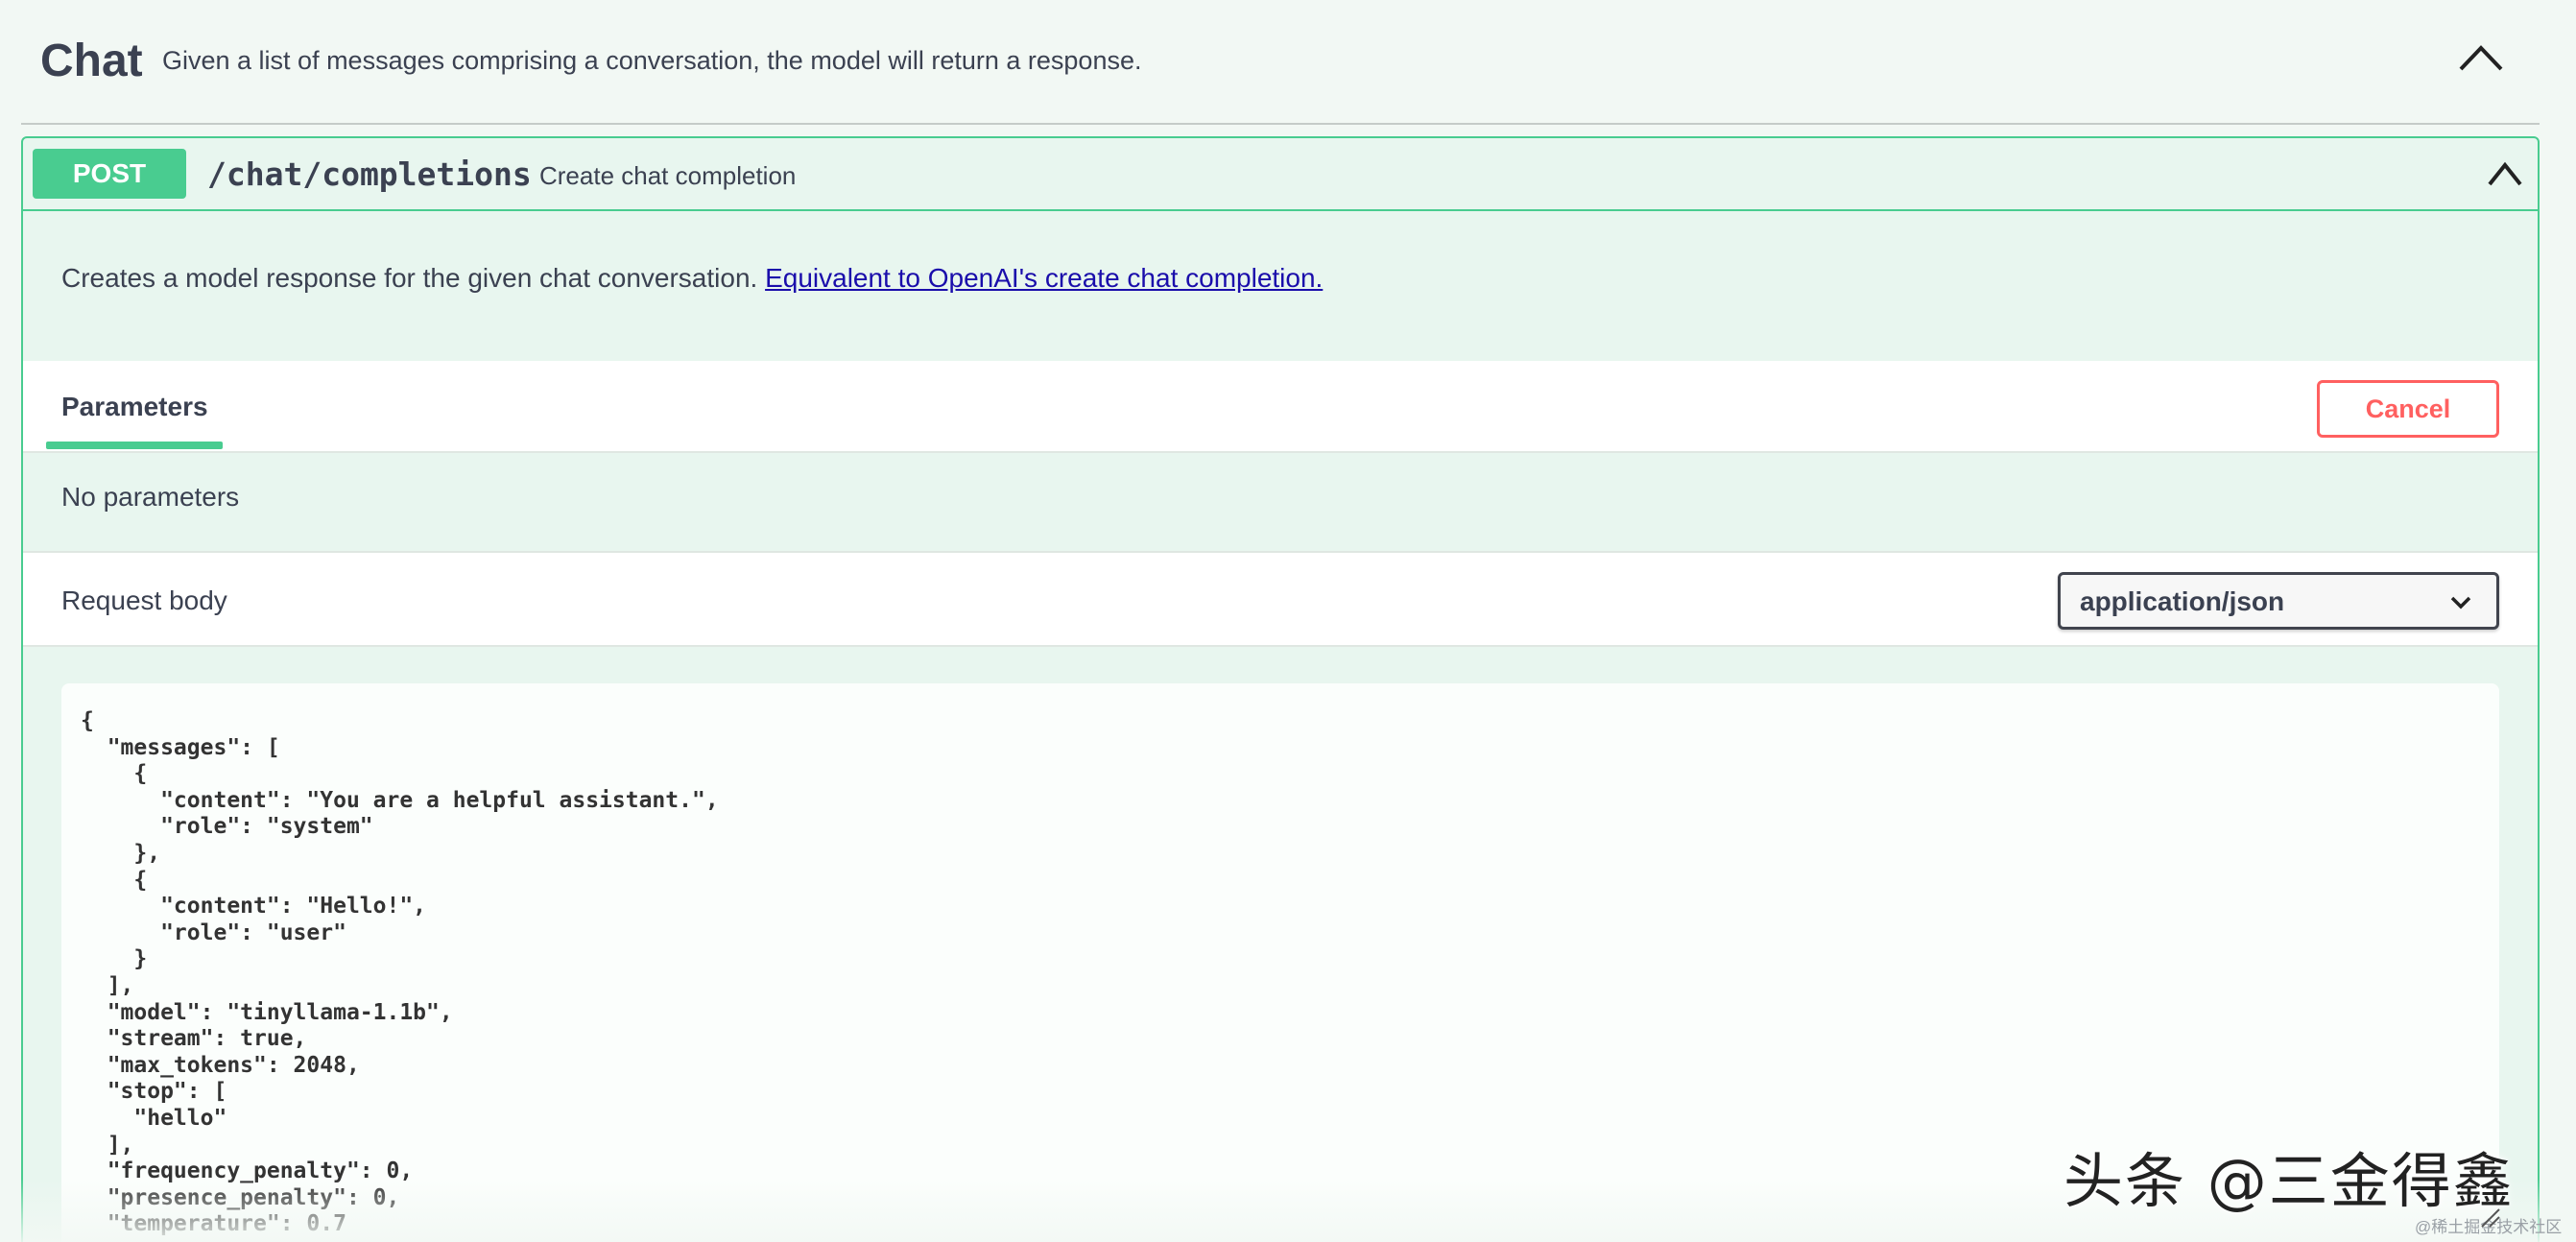 This screenshot has width=2576, height=1242. I want to click on tab-active-indicator, so click(134, 445).